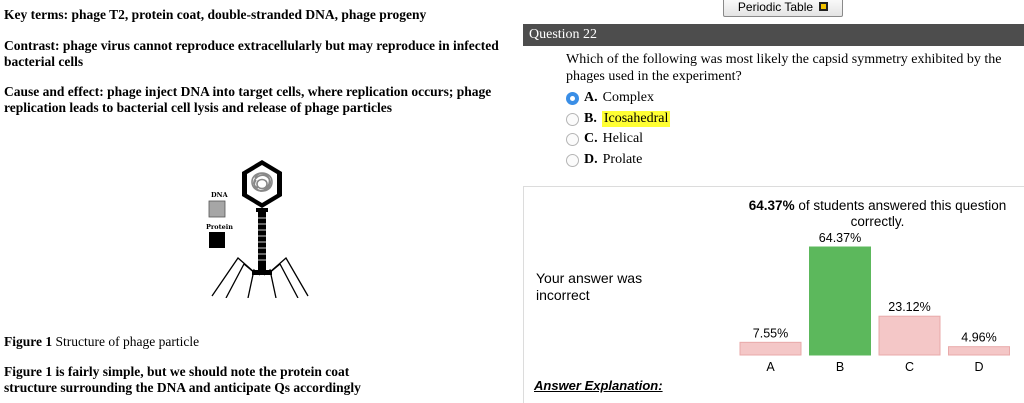  I want to click on your-answer-line-1: Your answer was, so click(589, 278).